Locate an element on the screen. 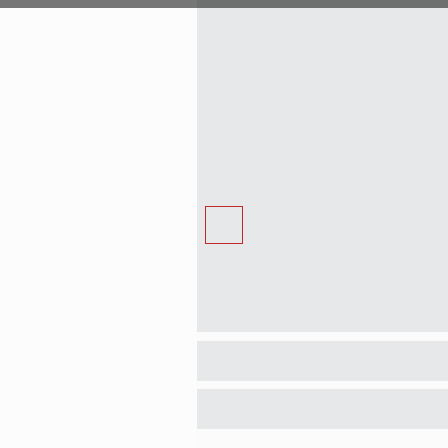 The height and width of the screenshot is (448, 448). title-bar is located at coordinates (224, 4).